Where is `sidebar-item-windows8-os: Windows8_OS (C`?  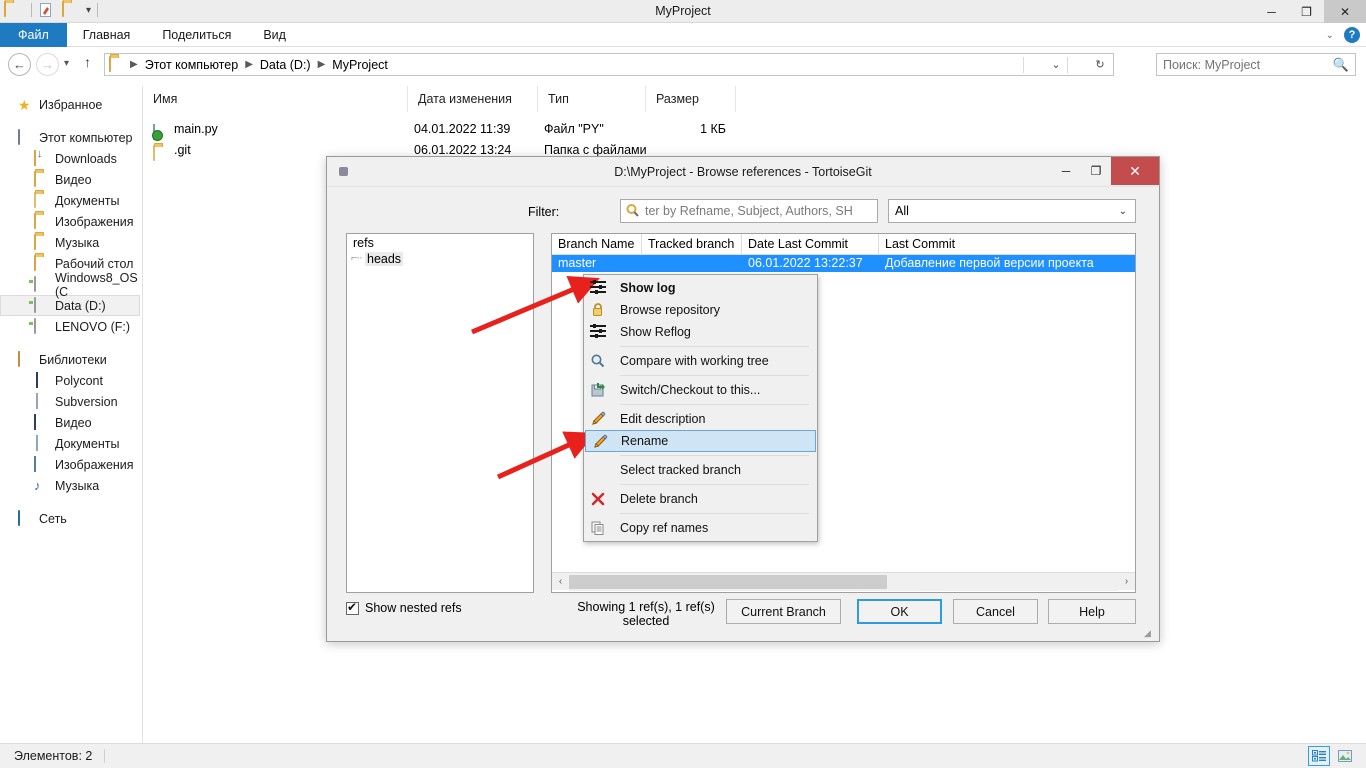 sidebar-item-windows8-os: Windows8_OS (C is located at coordinates (71, 285).